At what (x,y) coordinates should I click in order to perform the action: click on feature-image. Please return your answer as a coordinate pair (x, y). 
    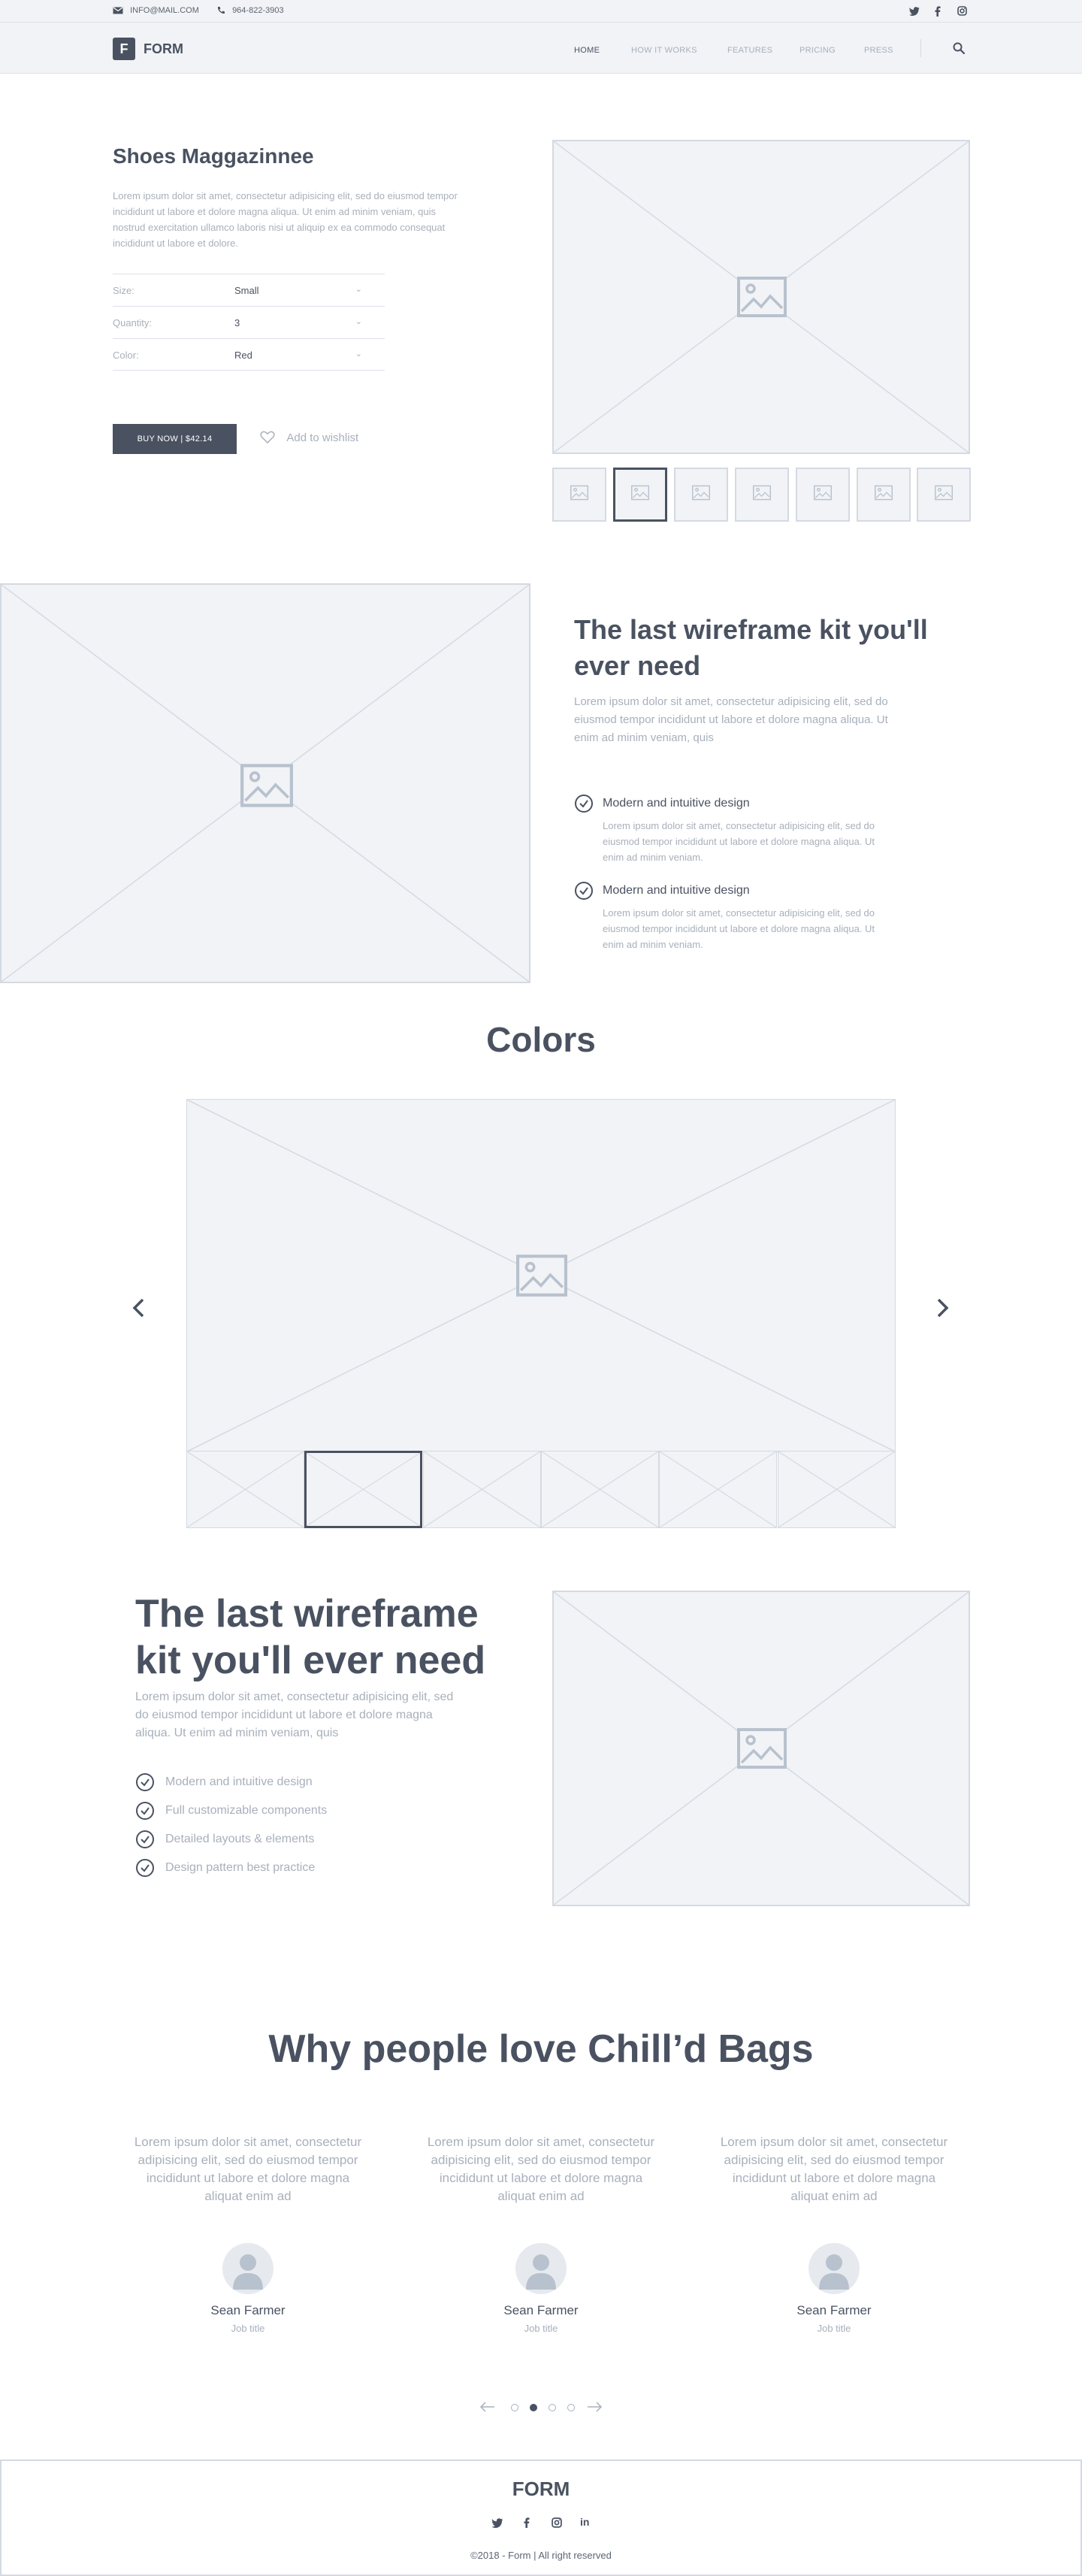
    Looking at the image, I should click on (265, 783).